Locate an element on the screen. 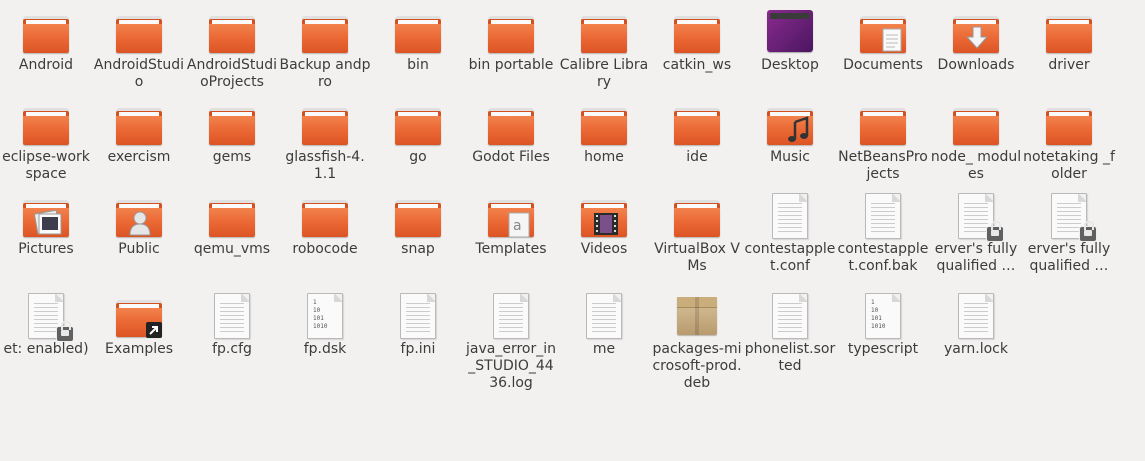 The image size is (1145, 461). file-label: java_error_in_STUDIO_4436.log is located at coordinates (511, 366).